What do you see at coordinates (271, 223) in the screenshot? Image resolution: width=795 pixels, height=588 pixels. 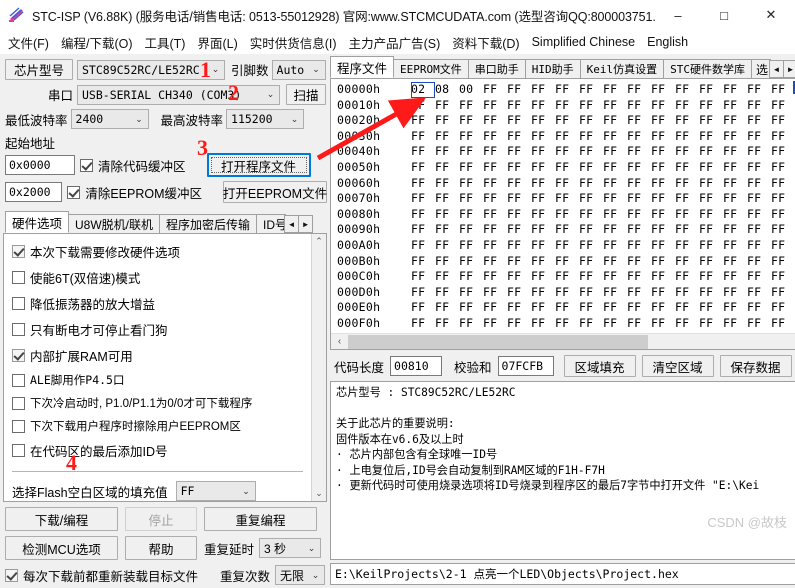 I see `tab-id-number: ID号` at bounding box center [271, 223].